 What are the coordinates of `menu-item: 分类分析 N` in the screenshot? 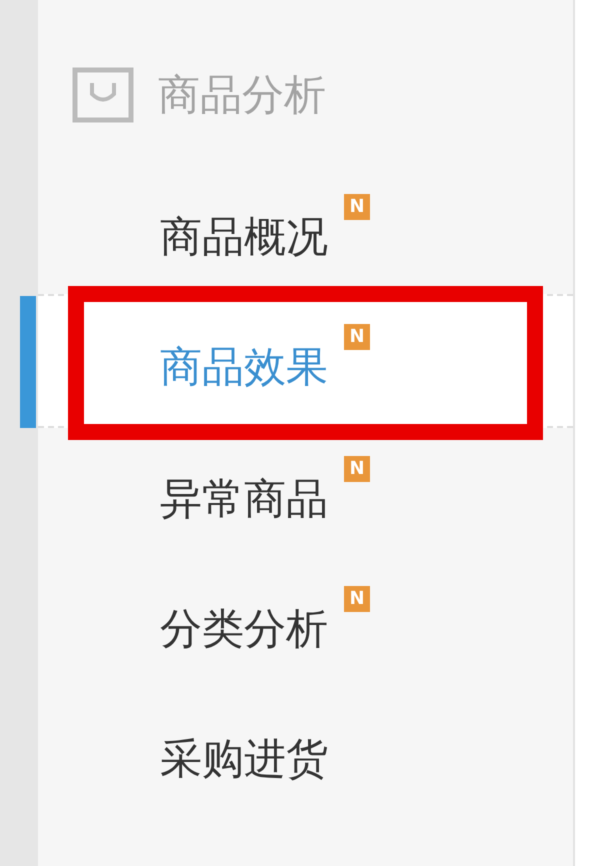 It's located at (305, 623).